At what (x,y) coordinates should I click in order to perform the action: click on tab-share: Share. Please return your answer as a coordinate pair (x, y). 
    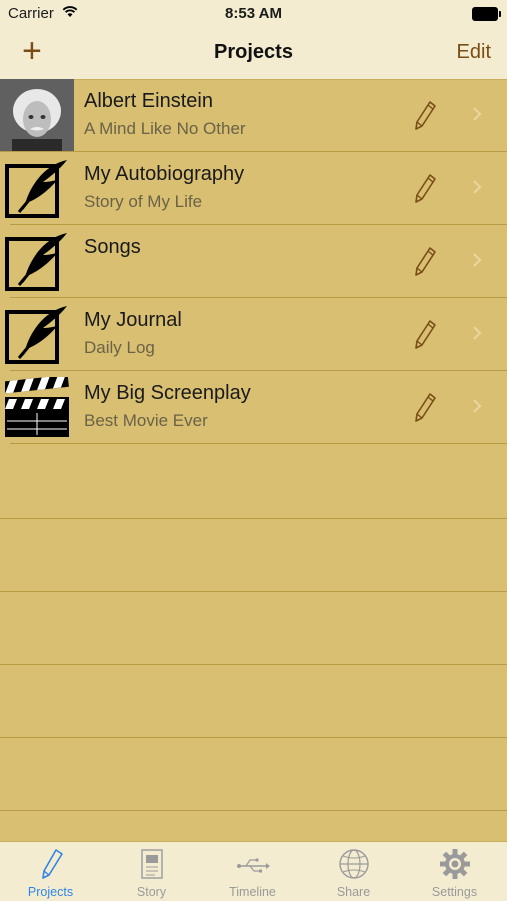
    Looking at the image, I should click on (353, 871).